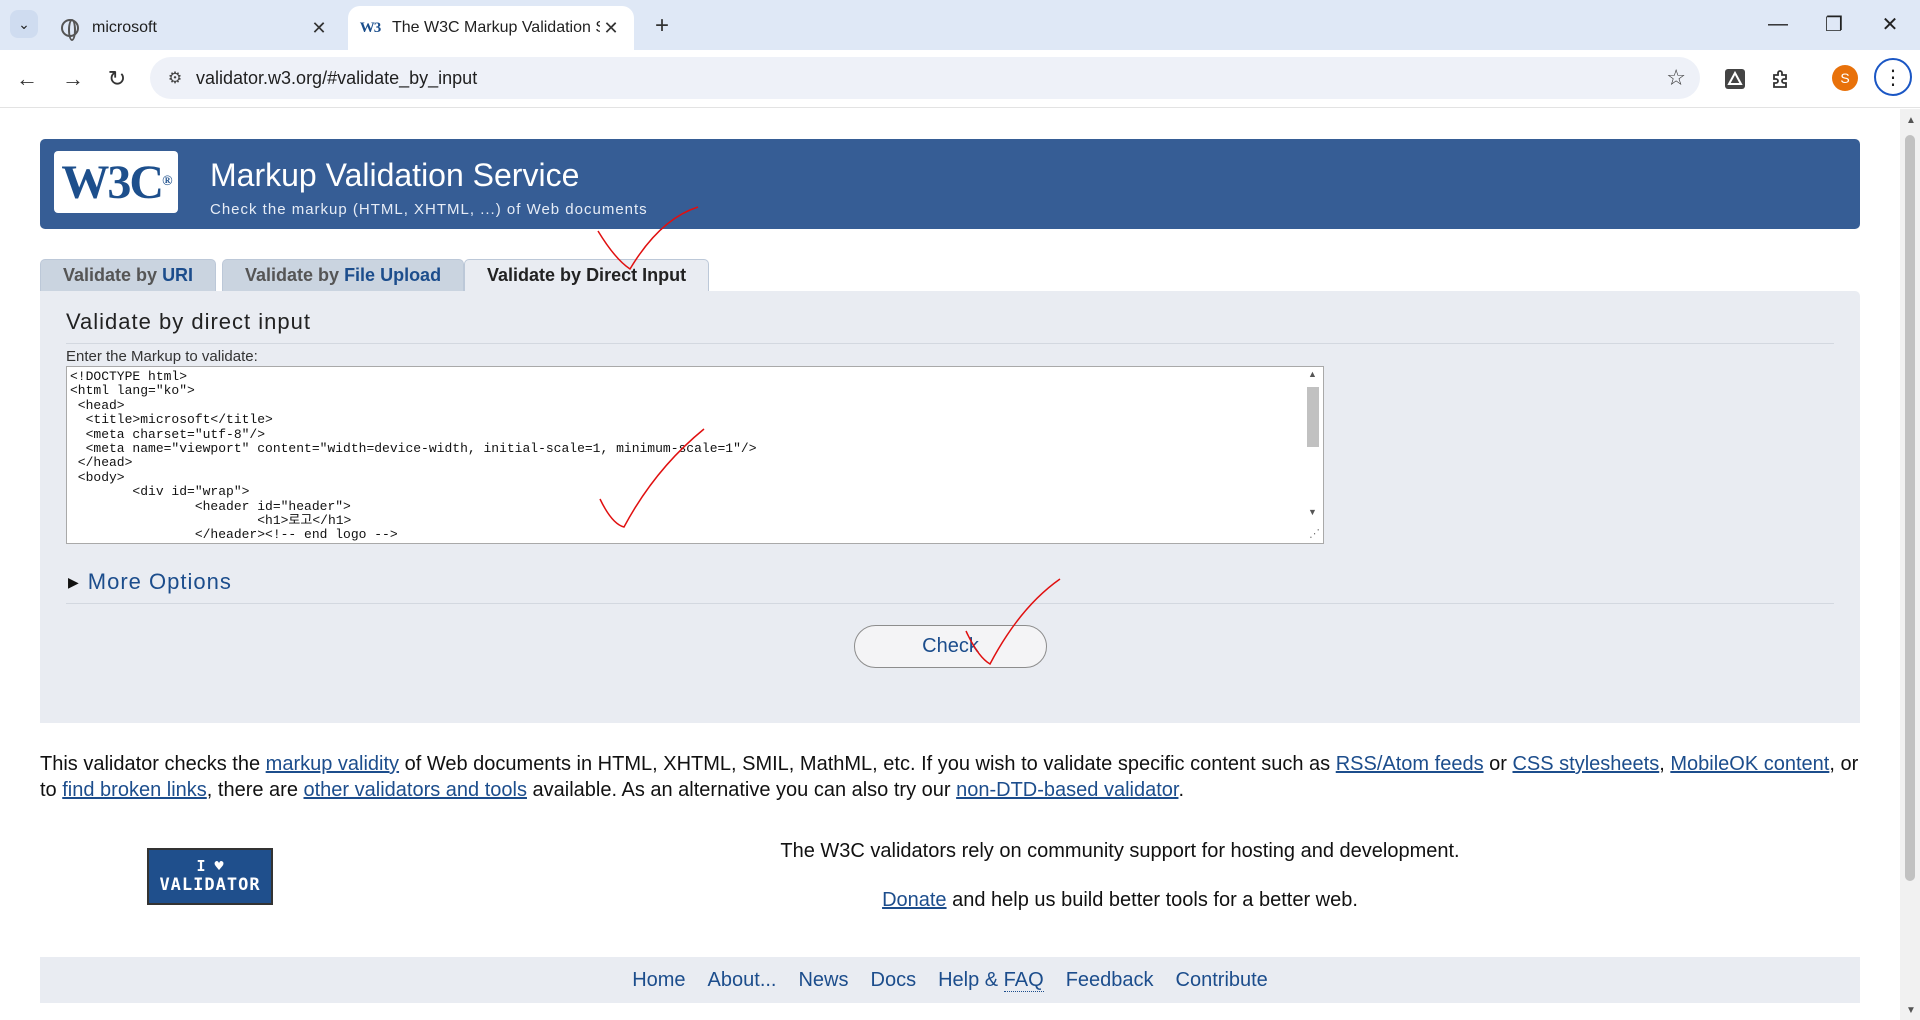 The image size is (1920, 1020). What do you see at coordinates (1676, 78) in the screenshot?
I see `bookmark-star-icon: ☆` at bounding box center [1676, 78].